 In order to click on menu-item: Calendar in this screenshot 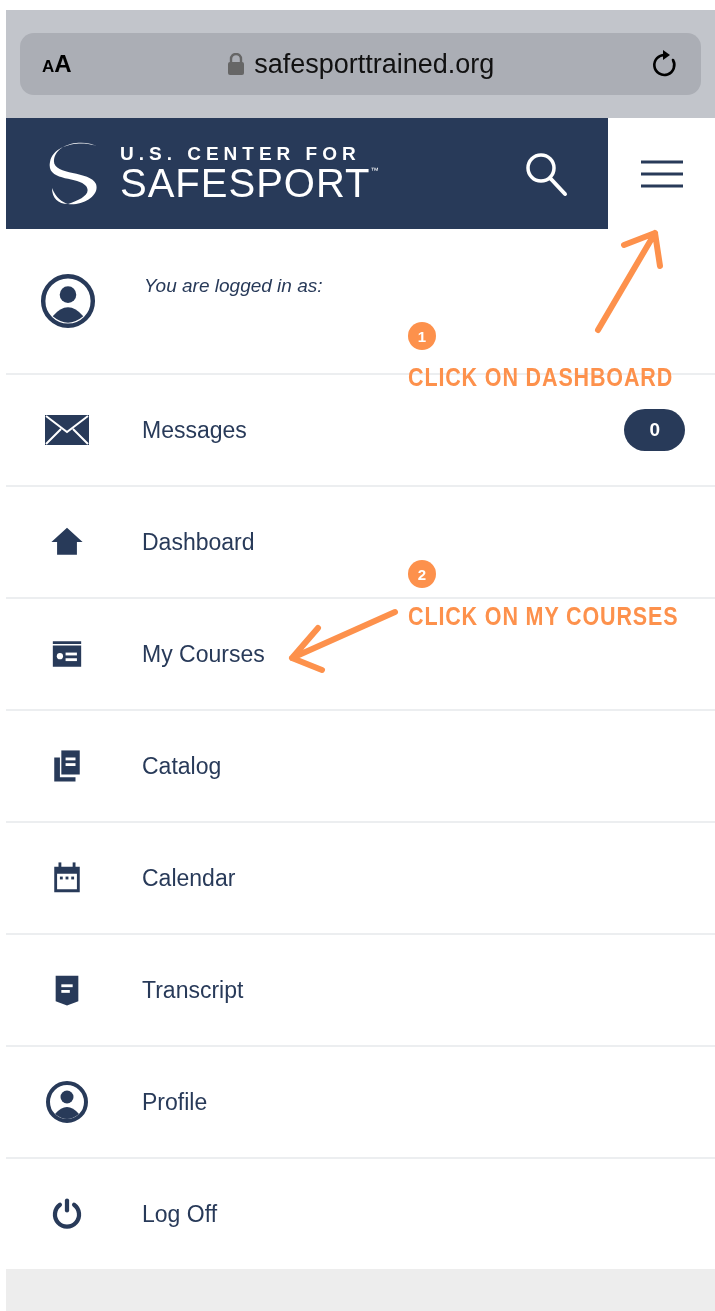, I will do `click(413, 878)`.